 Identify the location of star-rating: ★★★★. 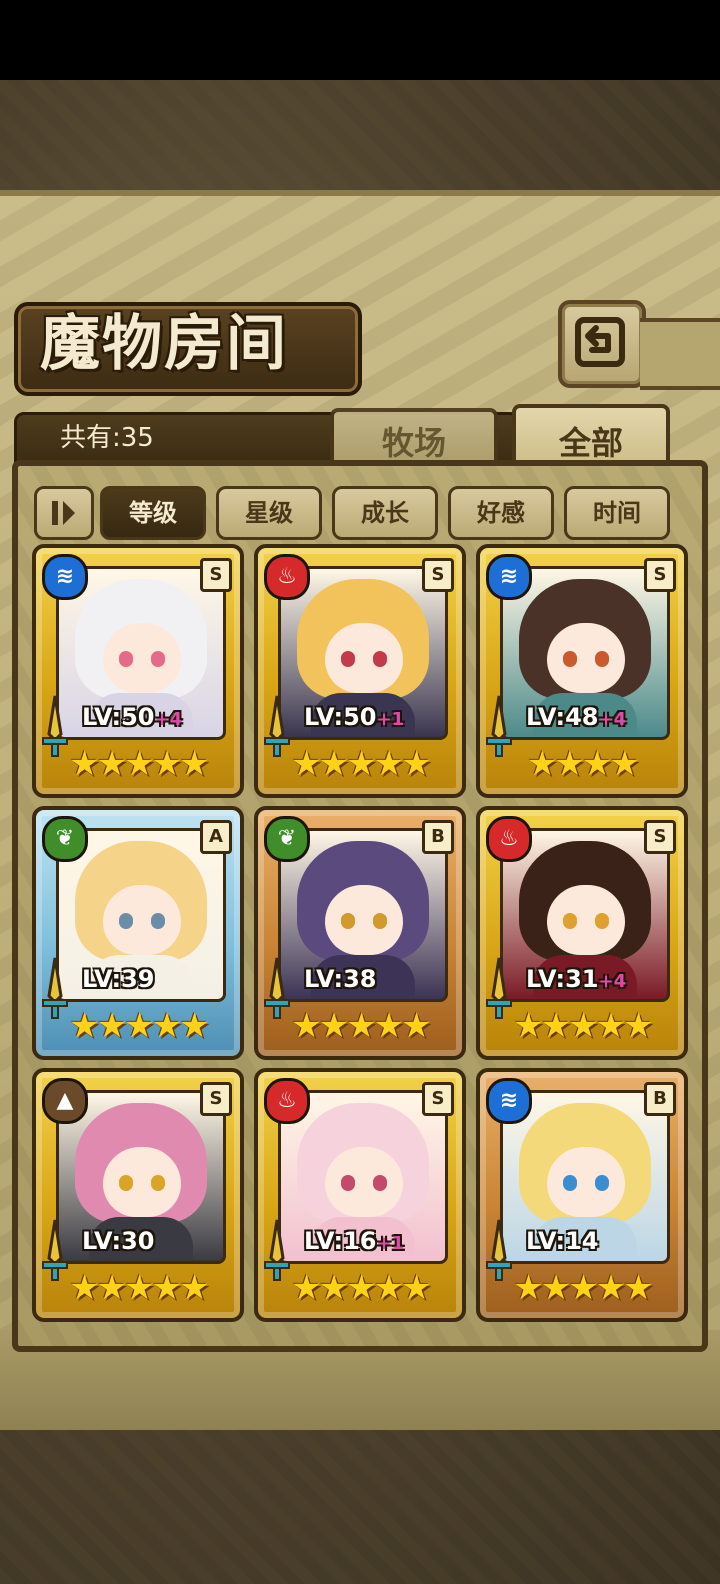
(583, 764).